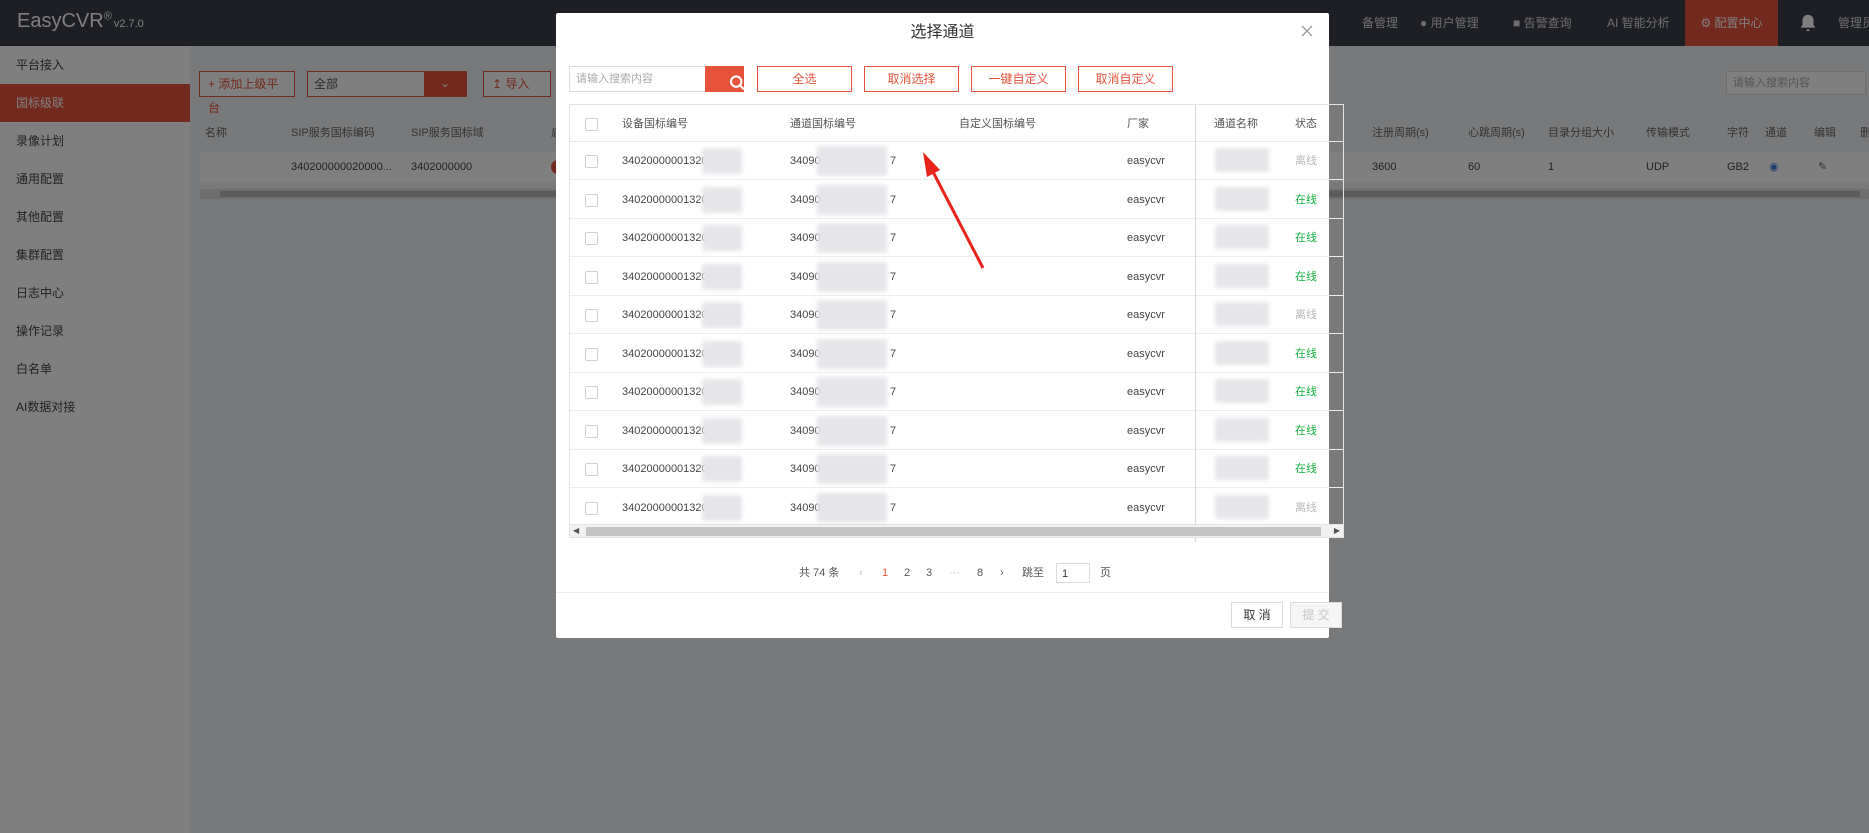 The width and height of the screenshot is (1869, 833). What do you see at coordinates (591, 124) in the screenshot?
I see `select-all-checkbox` at bounding box center [591, 124].